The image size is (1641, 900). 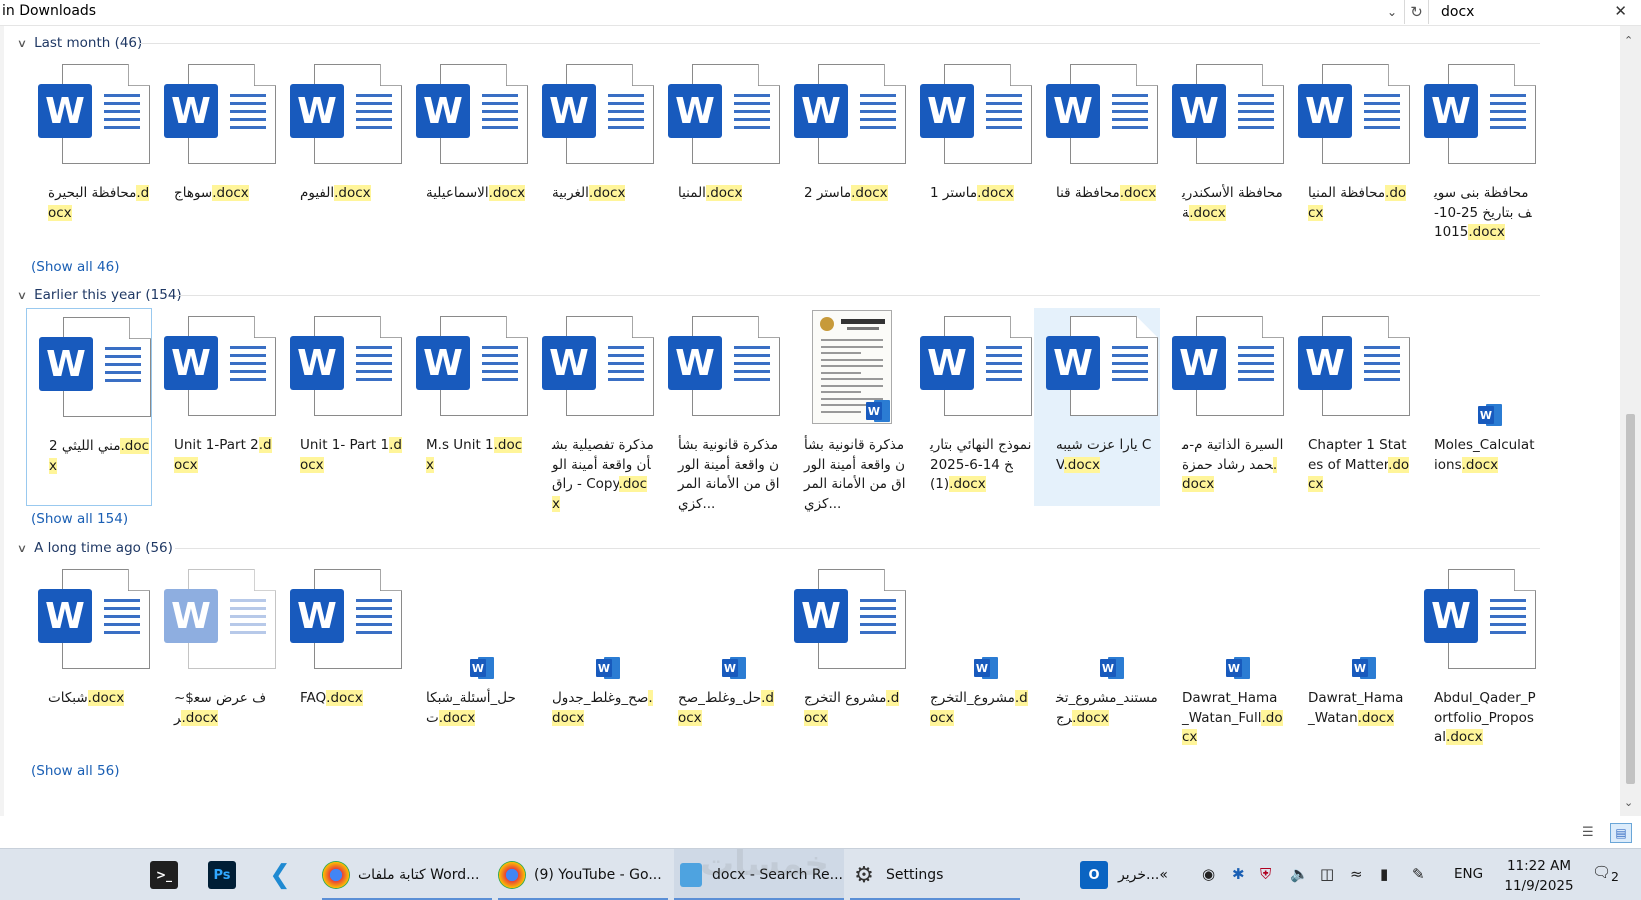 What do you see at coordinates (75, 771) in the screenshot?
I see `show-all-link: (Show all 56)` at bounding box center [75, 771].